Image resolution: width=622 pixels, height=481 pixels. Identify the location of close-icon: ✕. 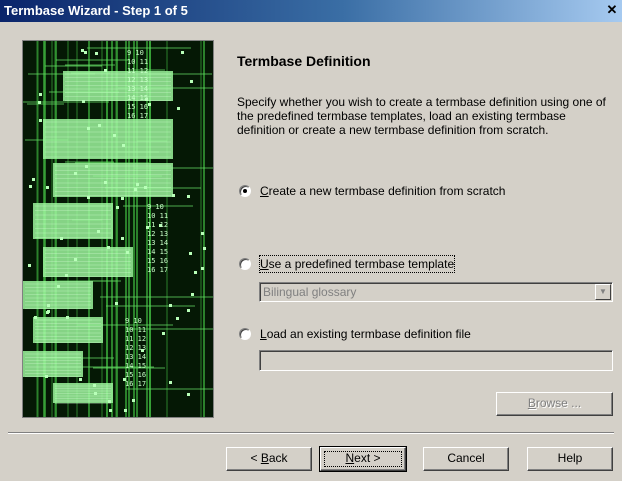
(612, 10).